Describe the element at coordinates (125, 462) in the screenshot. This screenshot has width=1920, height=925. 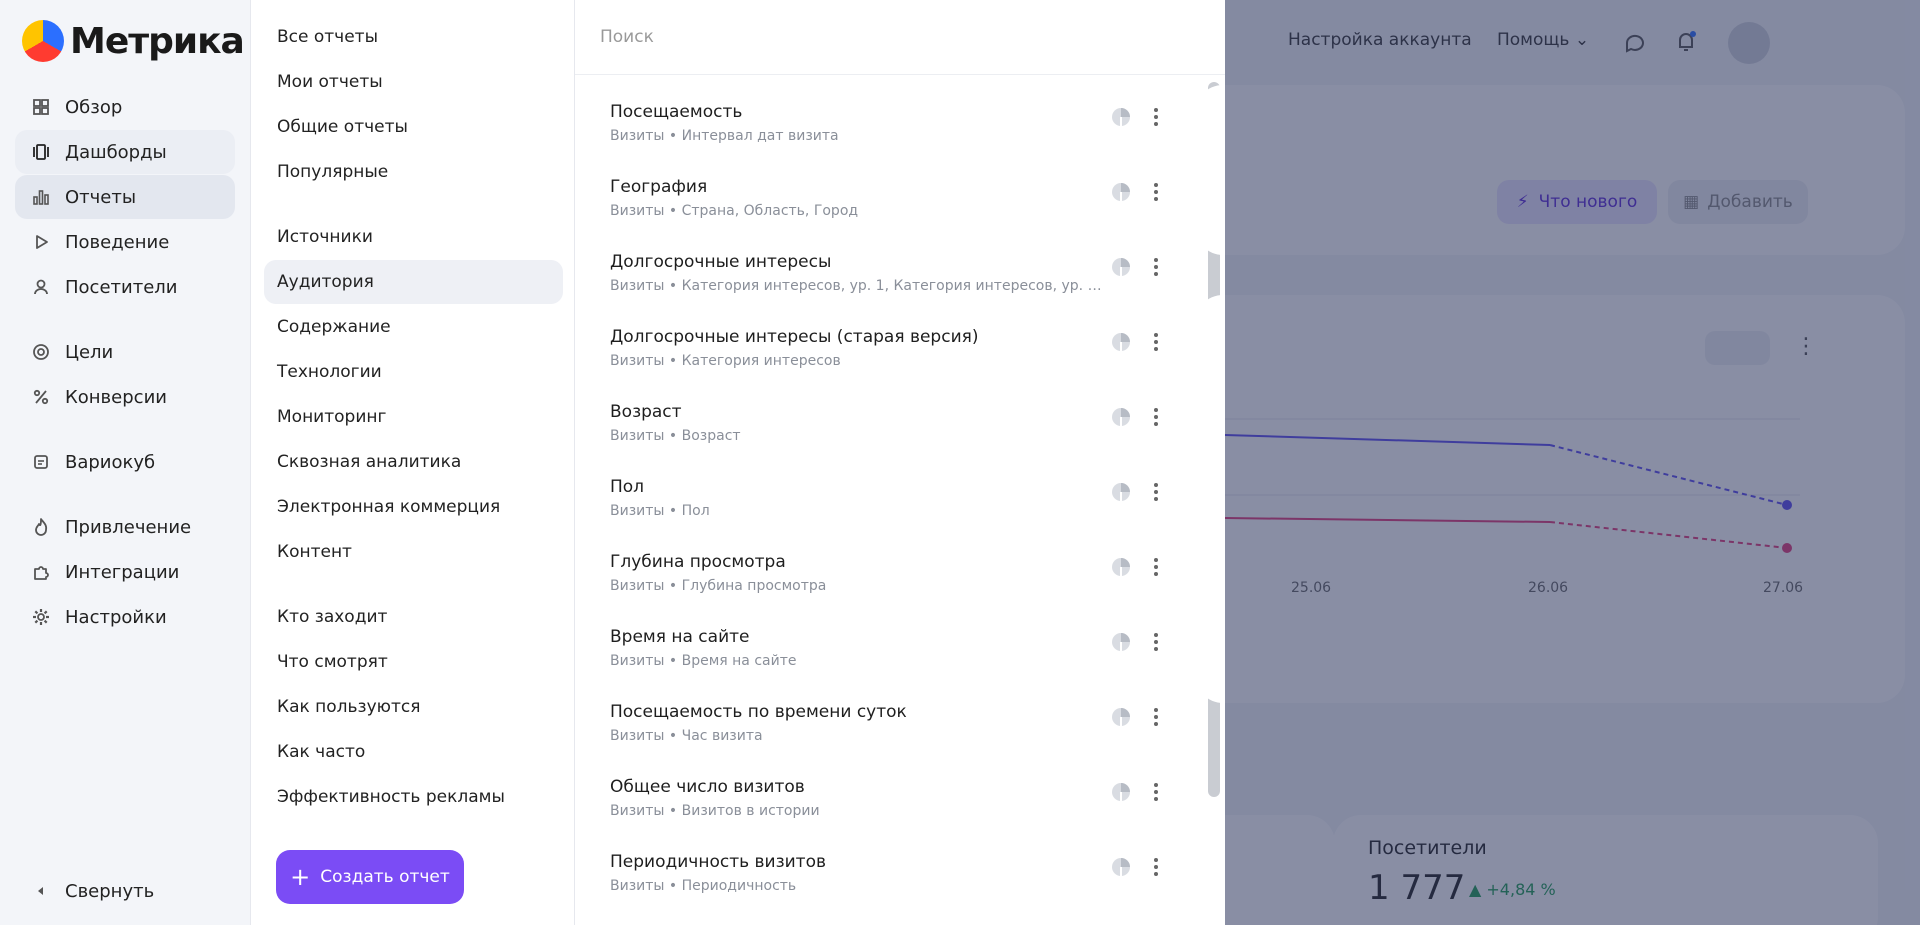
I see `sidebar-item-8: Вариокуб` at that location.